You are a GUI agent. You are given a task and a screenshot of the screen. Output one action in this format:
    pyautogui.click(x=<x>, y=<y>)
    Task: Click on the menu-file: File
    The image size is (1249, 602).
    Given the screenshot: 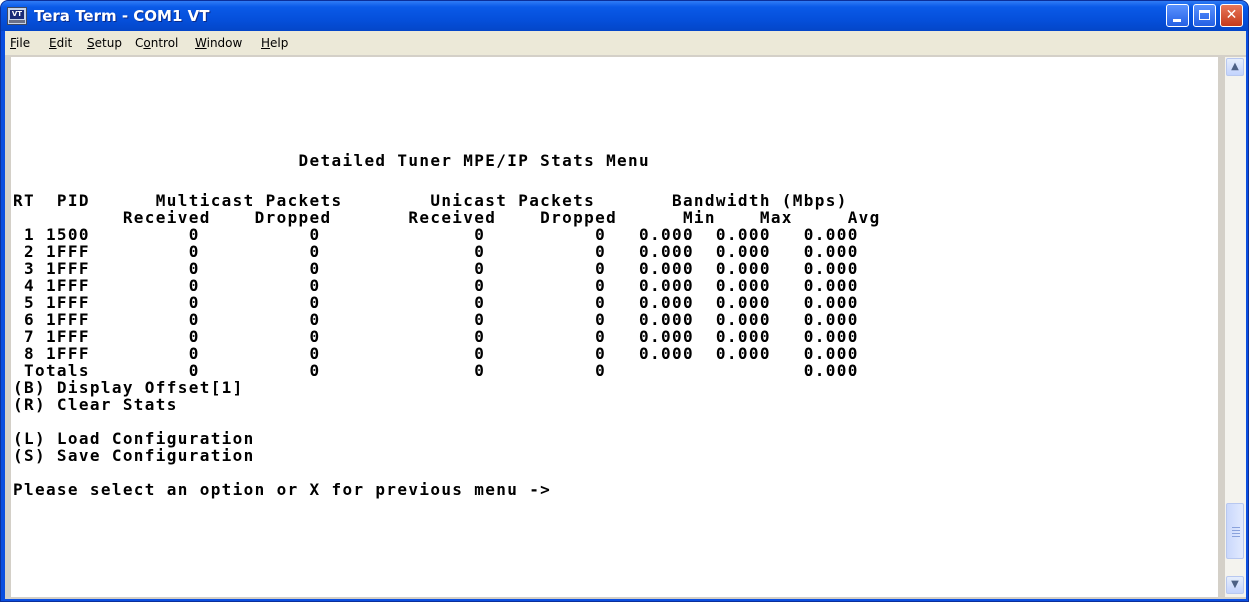 What is the action you would take?
    pyautogui.click(x=20, y=43)
    